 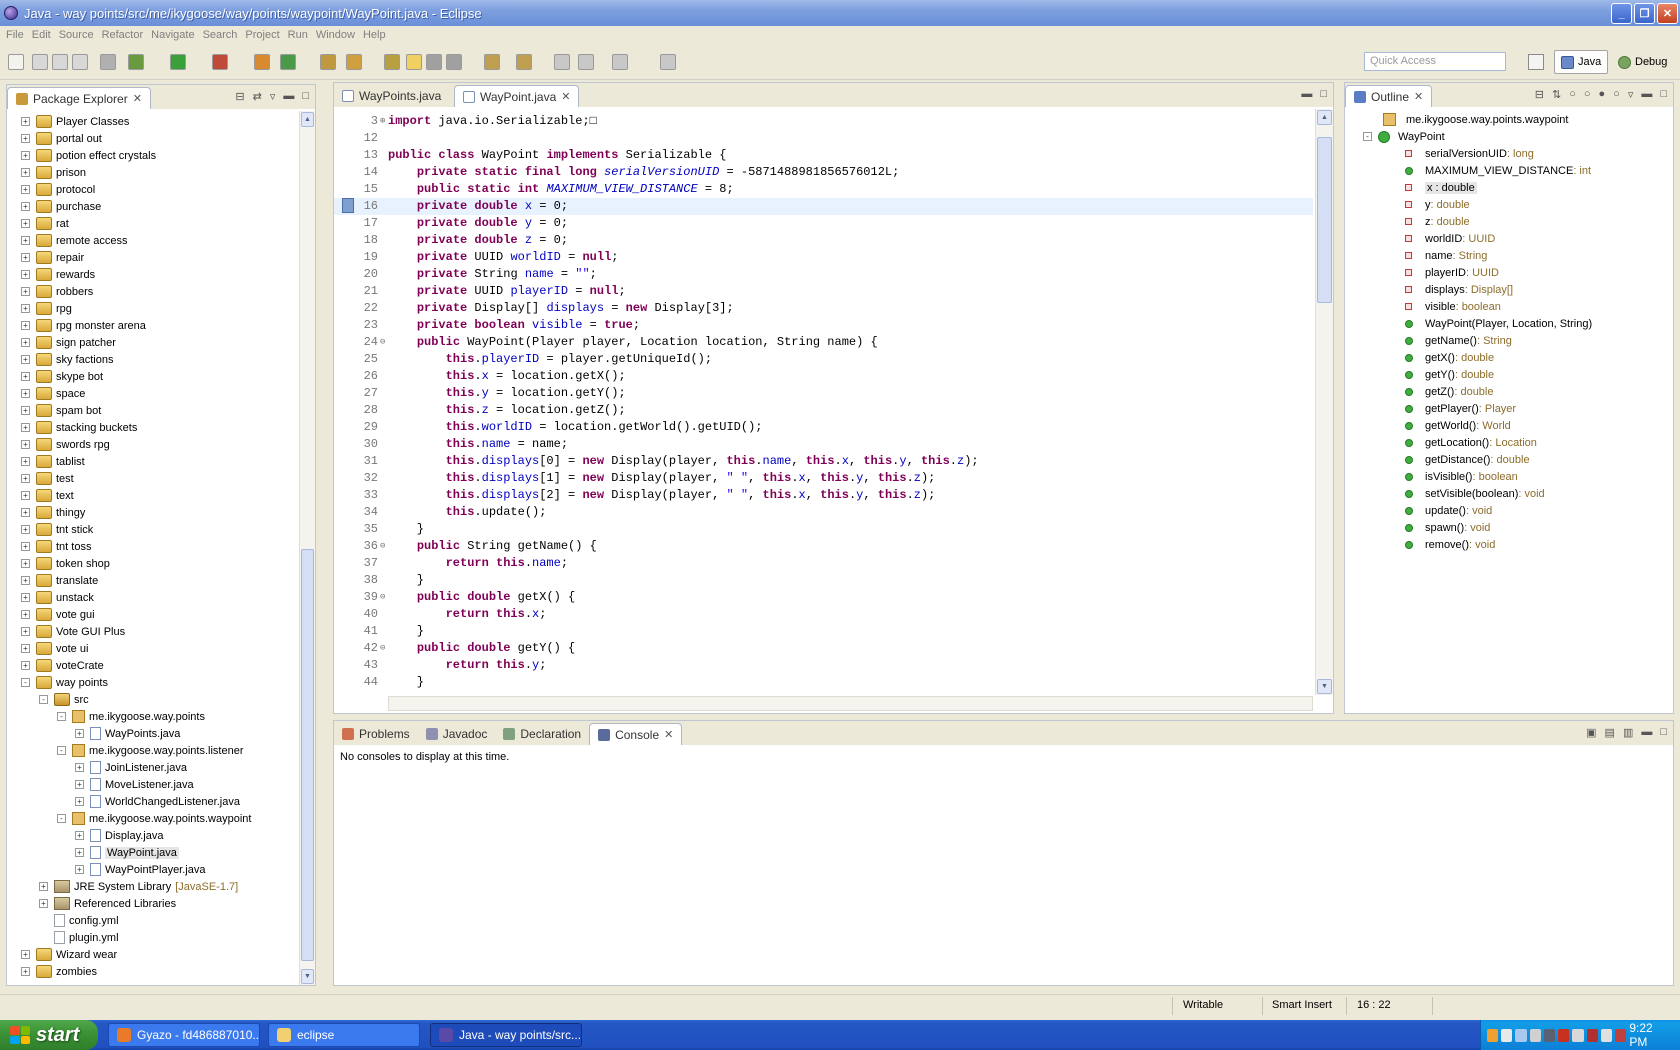 What do you see at coordinates (823, 546) in the screenshot?
I see `code-line: 36 ⊖ public String getName() {` at bounding box center [823, 546].